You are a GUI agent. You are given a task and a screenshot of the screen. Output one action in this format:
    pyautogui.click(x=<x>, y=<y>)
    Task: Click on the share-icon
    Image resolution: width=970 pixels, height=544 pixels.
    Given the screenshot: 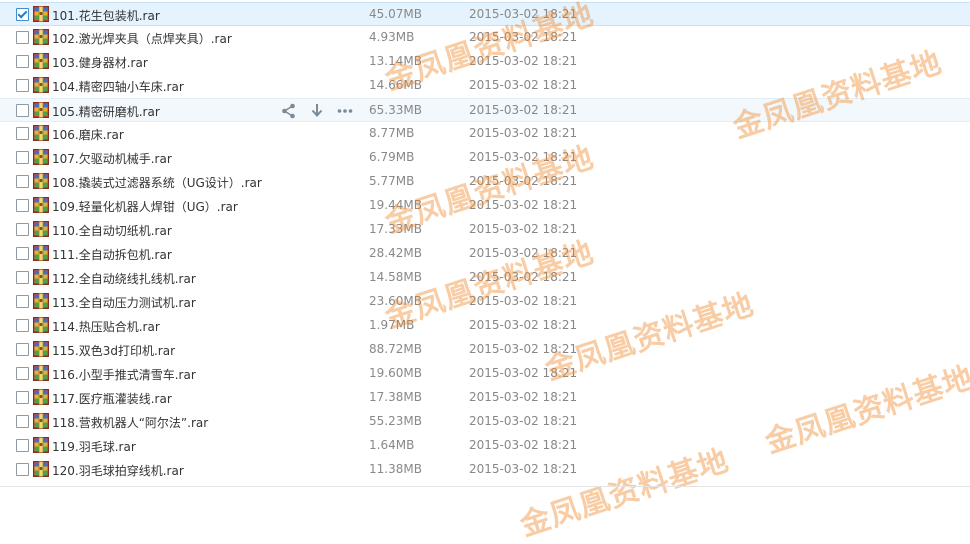 What is the action you would take?
    pyautogui.click(x=289, y=111)
    